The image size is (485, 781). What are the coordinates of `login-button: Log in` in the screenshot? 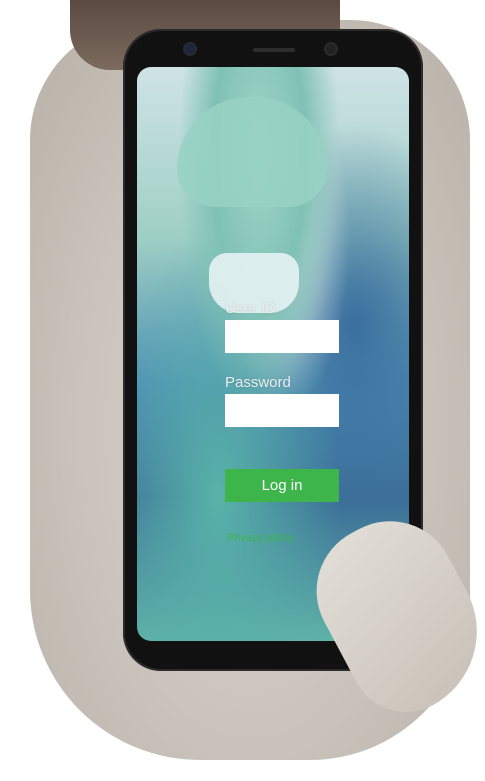 It's located at (282, 485).